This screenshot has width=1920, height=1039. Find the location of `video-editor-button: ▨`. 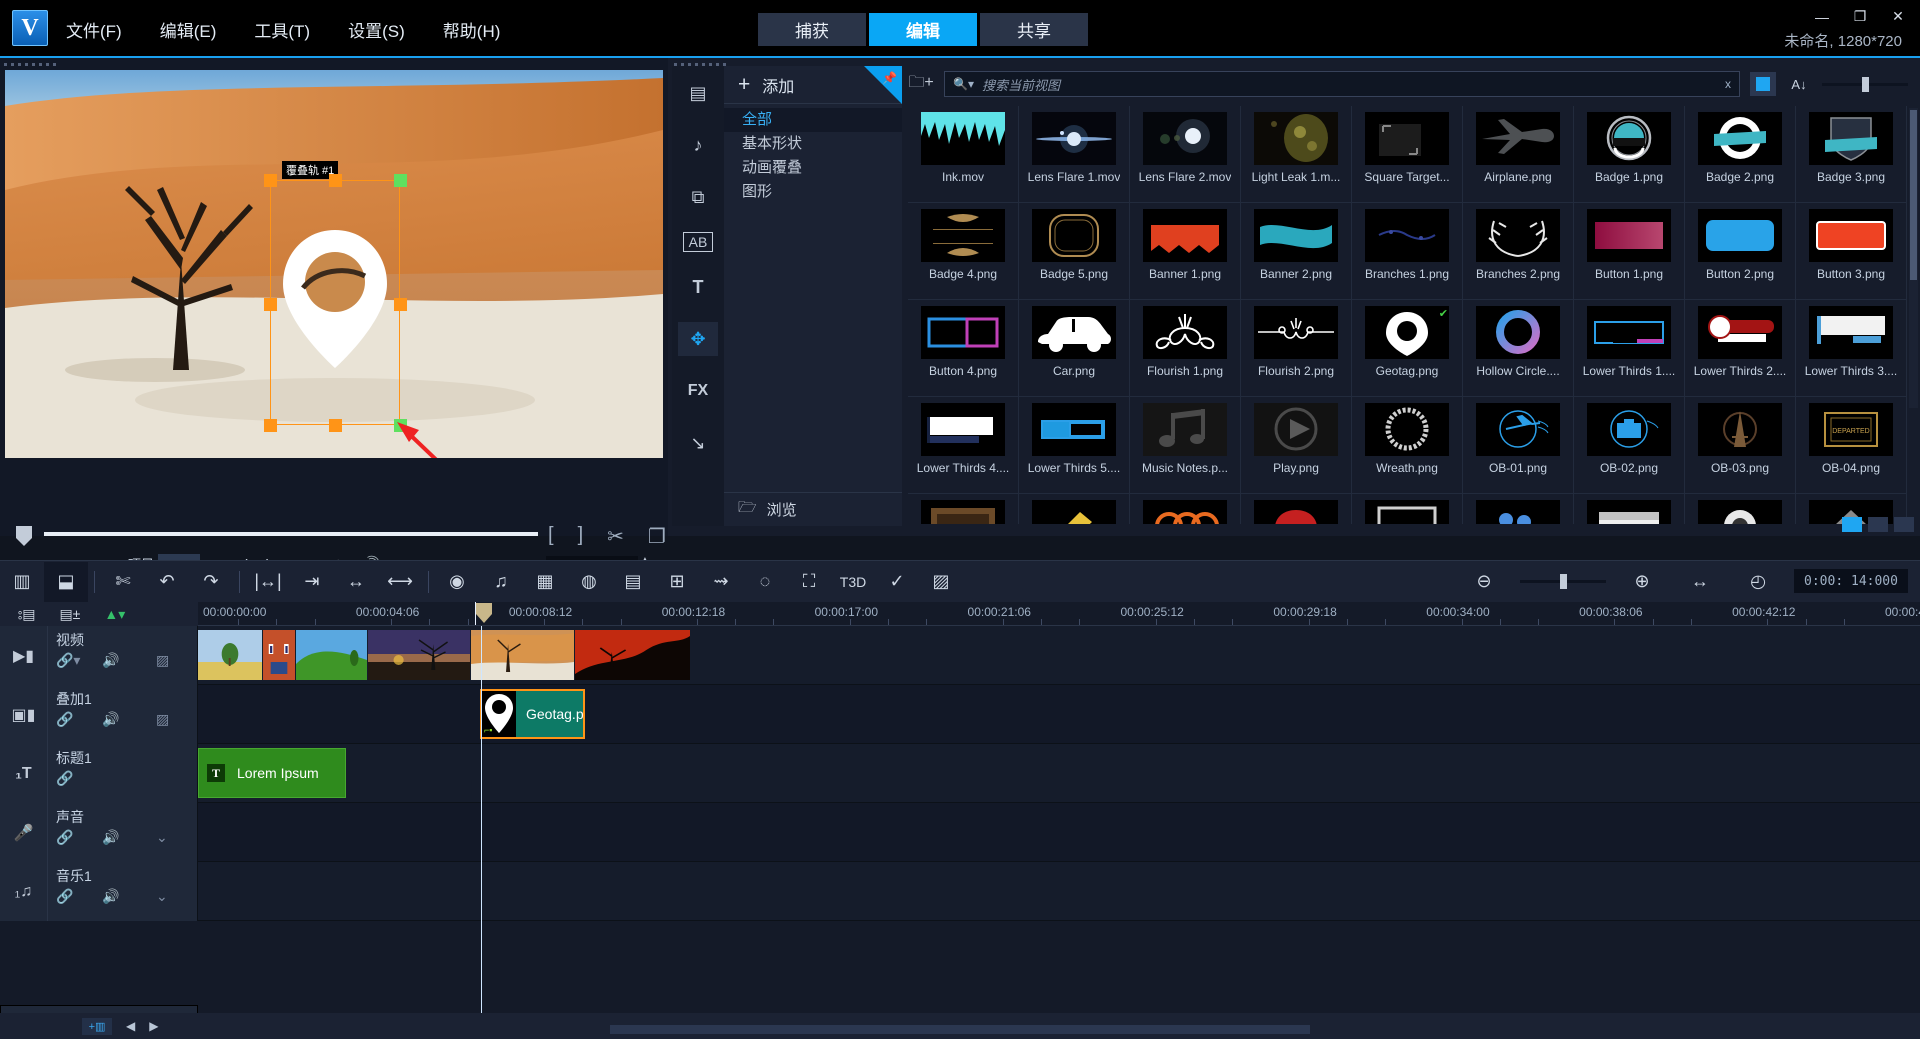

video-editor-button: ▨ is located at coordinates (941, 582).